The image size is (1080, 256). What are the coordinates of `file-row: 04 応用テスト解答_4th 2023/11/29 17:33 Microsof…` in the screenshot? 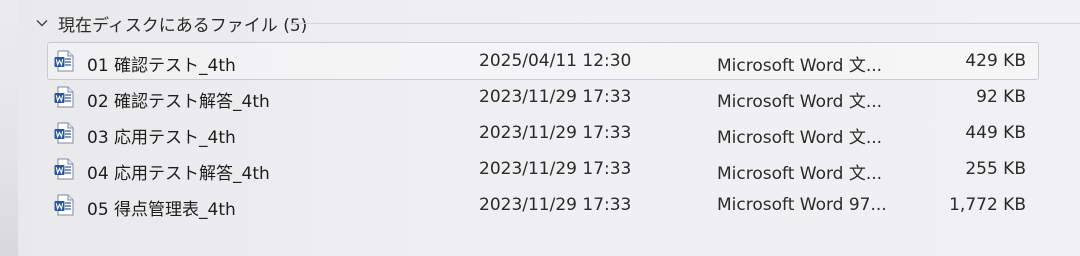 It's located at (543, 169).